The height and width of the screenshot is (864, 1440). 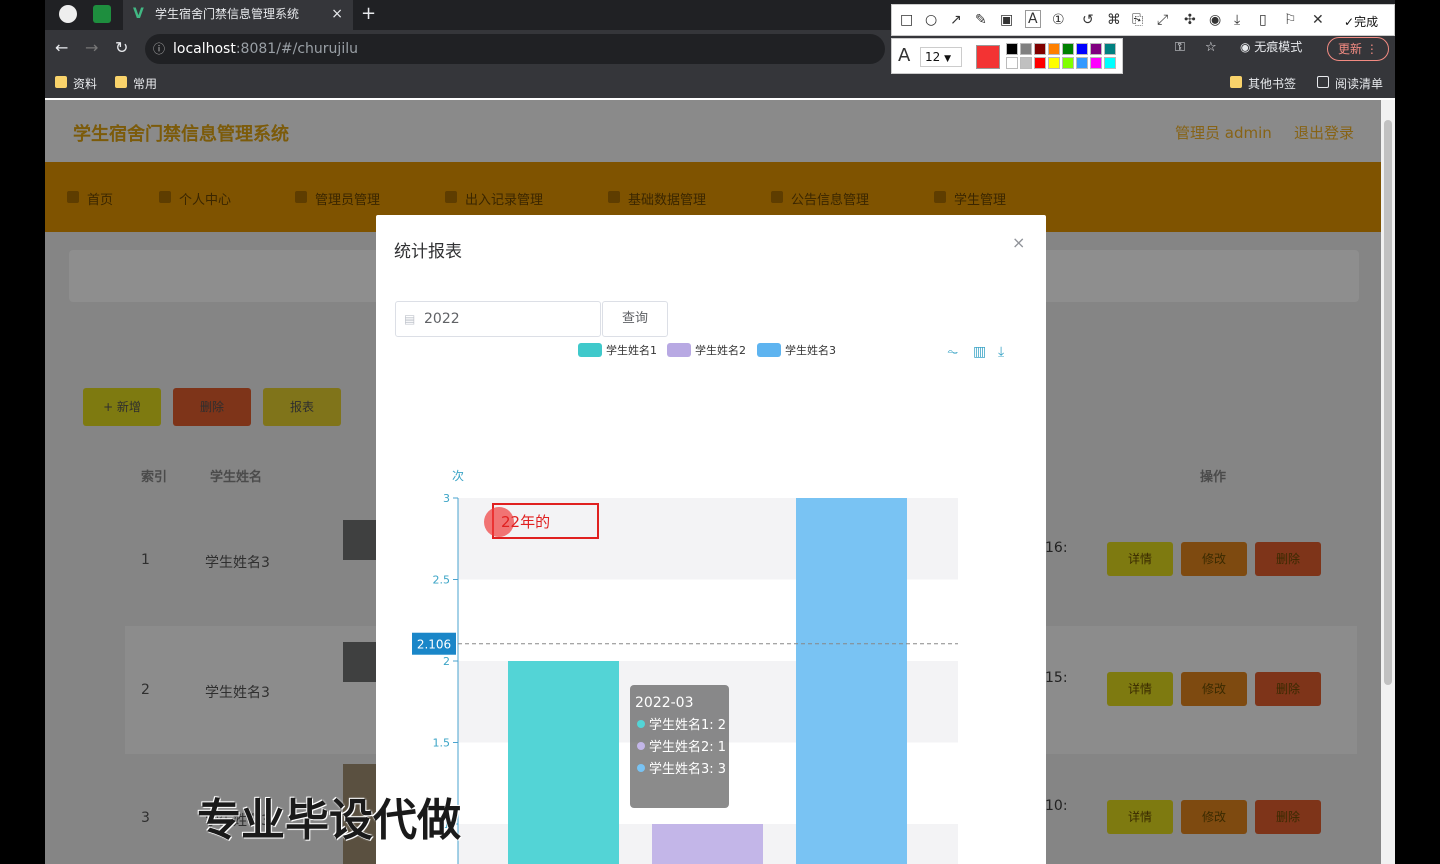 What do you see at coordinates (1114, 20) in the screenshot?
I see `sticker-icon: ⌘` at bounding box center [1114, 20].